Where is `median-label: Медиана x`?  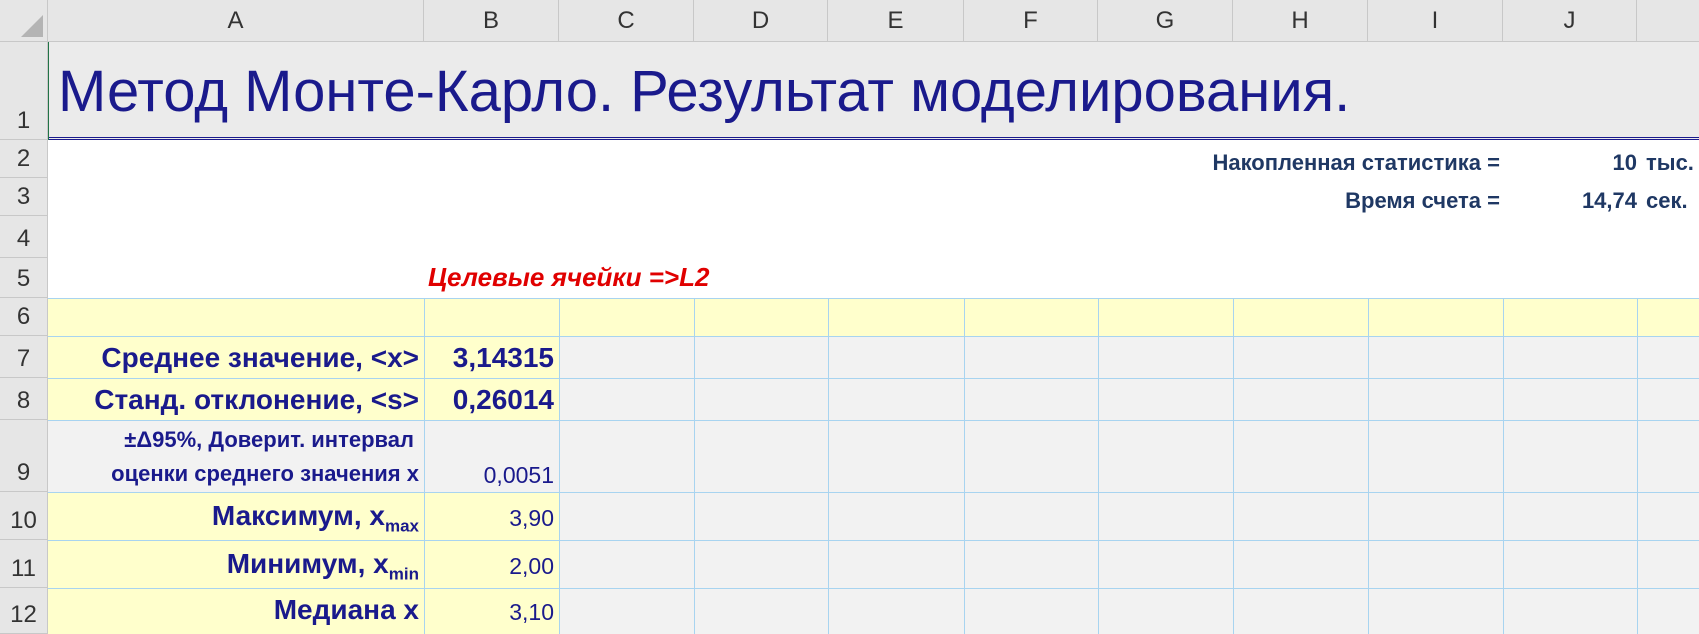 median-label: Медиана x is located at coordinates (346, 609).